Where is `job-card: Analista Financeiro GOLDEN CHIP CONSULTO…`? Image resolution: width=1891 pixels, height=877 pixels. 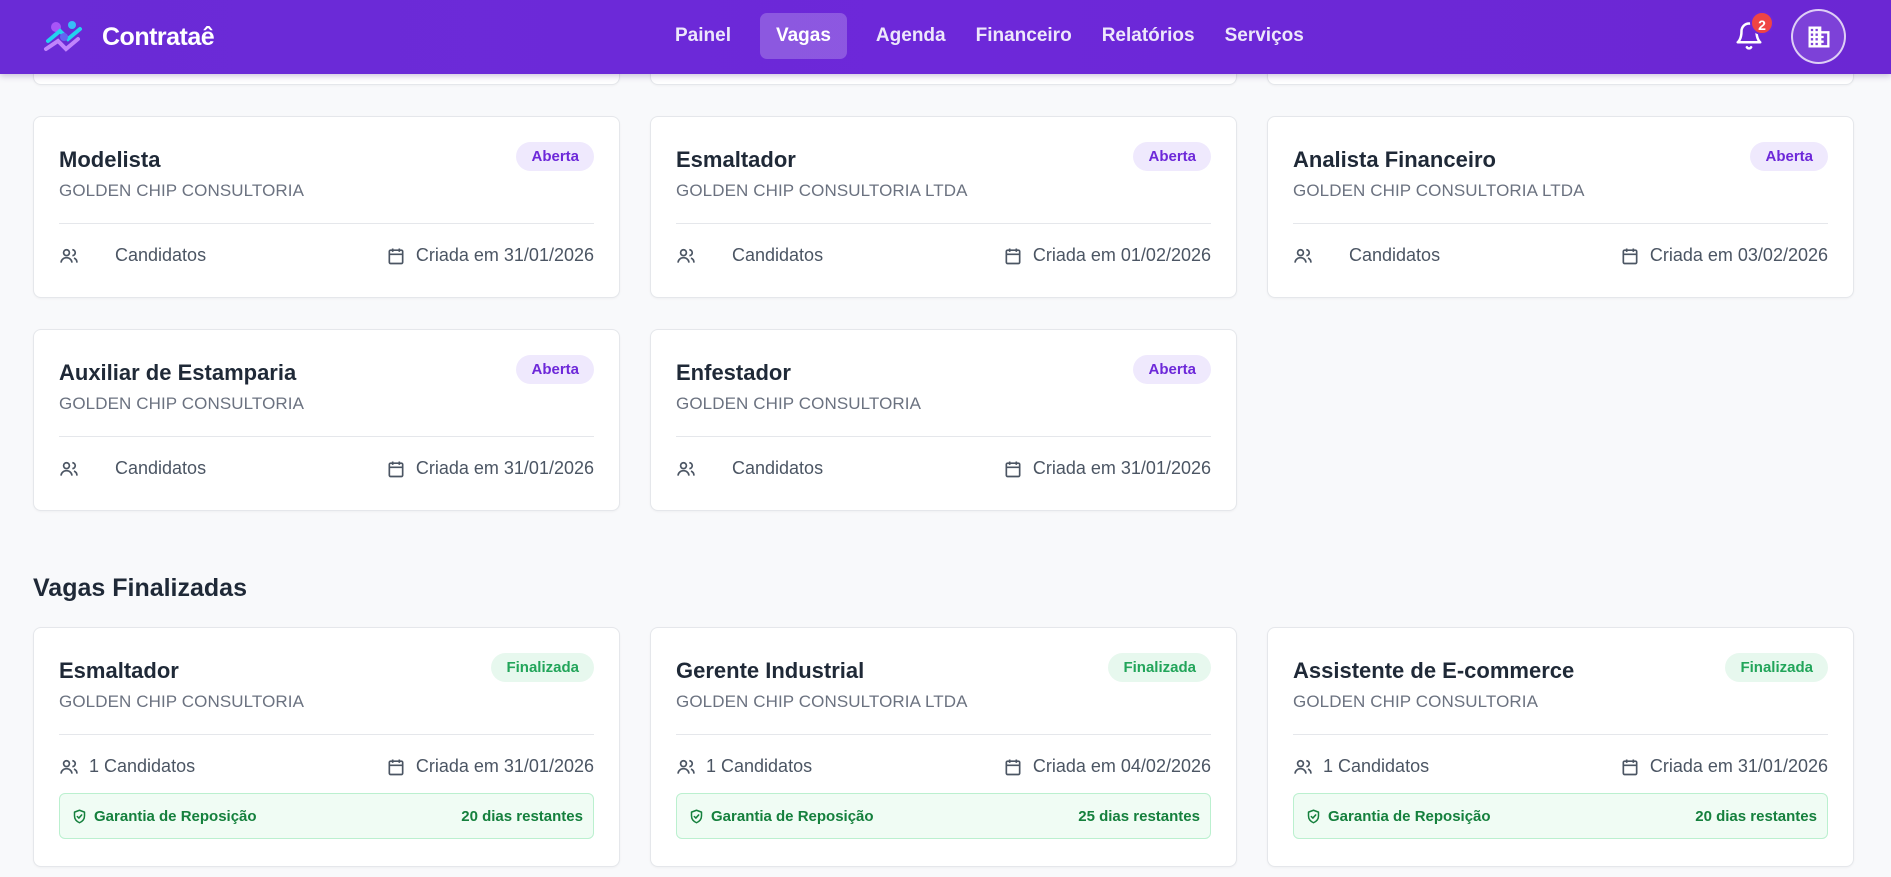 job-card: Analista Financeiro GOLDEN CHIP CONSULTO… is located at coordinates (1560, 207).